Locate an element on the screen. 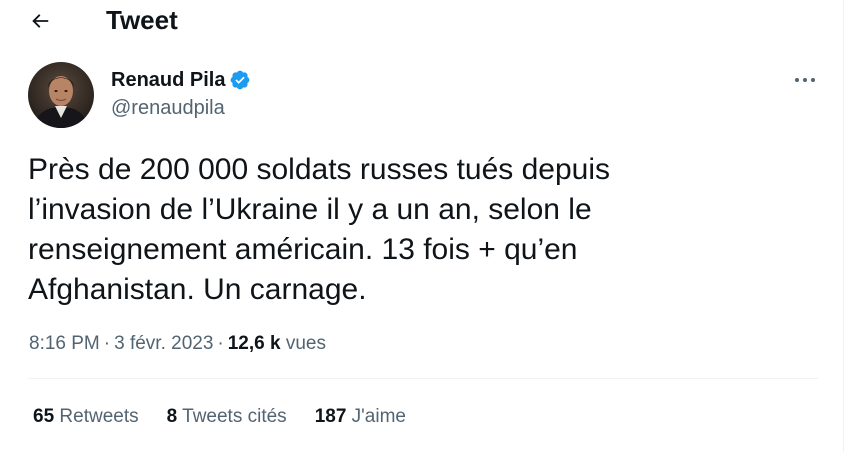  tweet-date: 3 févr. 2023 is located at coordinates (163, 343).